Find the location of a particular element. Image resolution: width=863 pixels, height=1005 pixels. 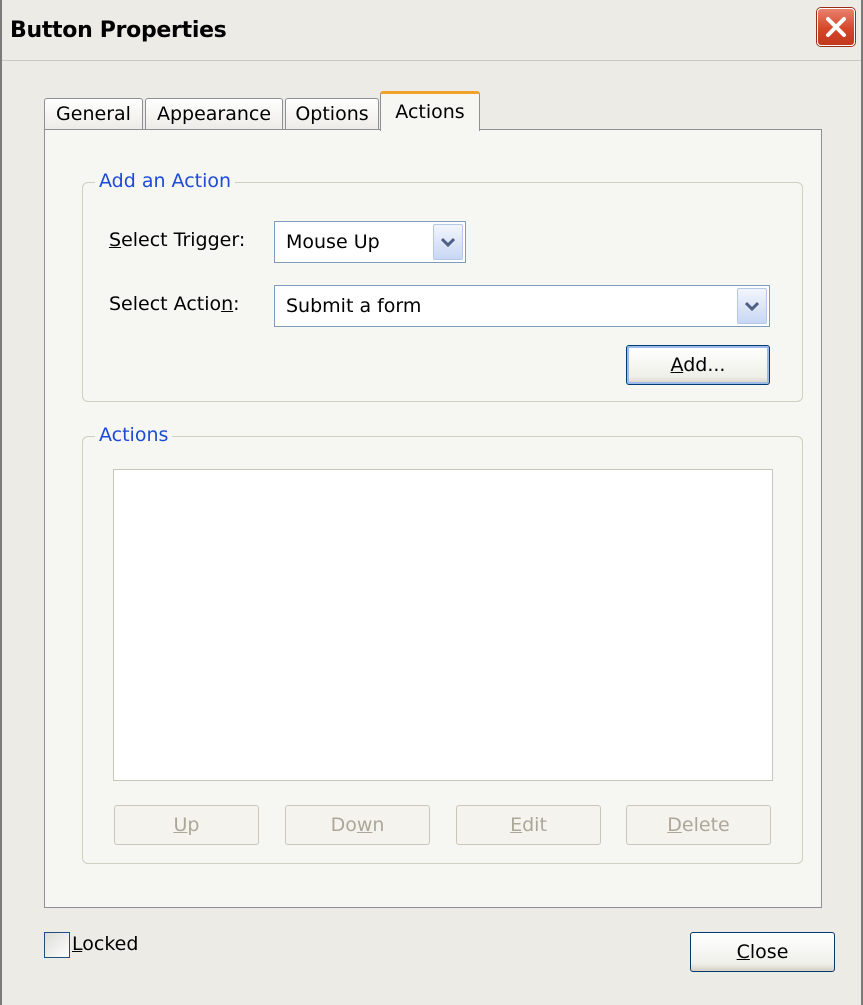

locked-label: Locked is located at coordinates (105, 944).